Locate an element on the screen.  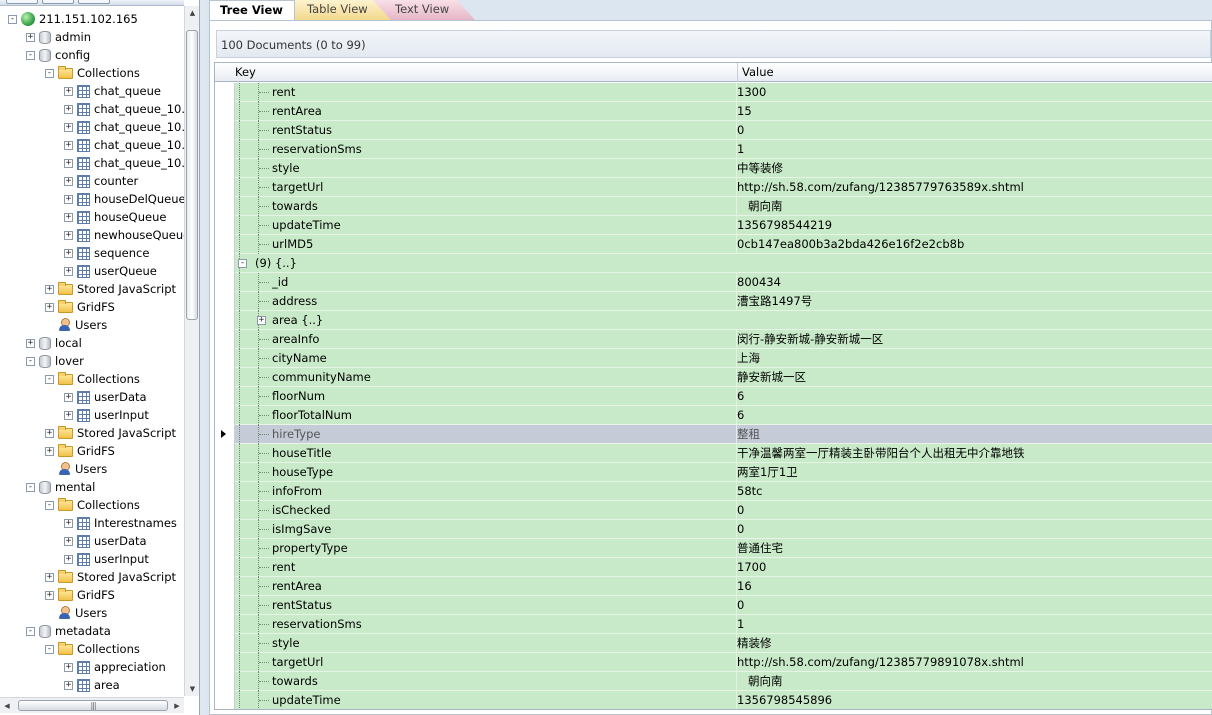
tree-node-coll: + appreciation is located at coordinates (115, 667).